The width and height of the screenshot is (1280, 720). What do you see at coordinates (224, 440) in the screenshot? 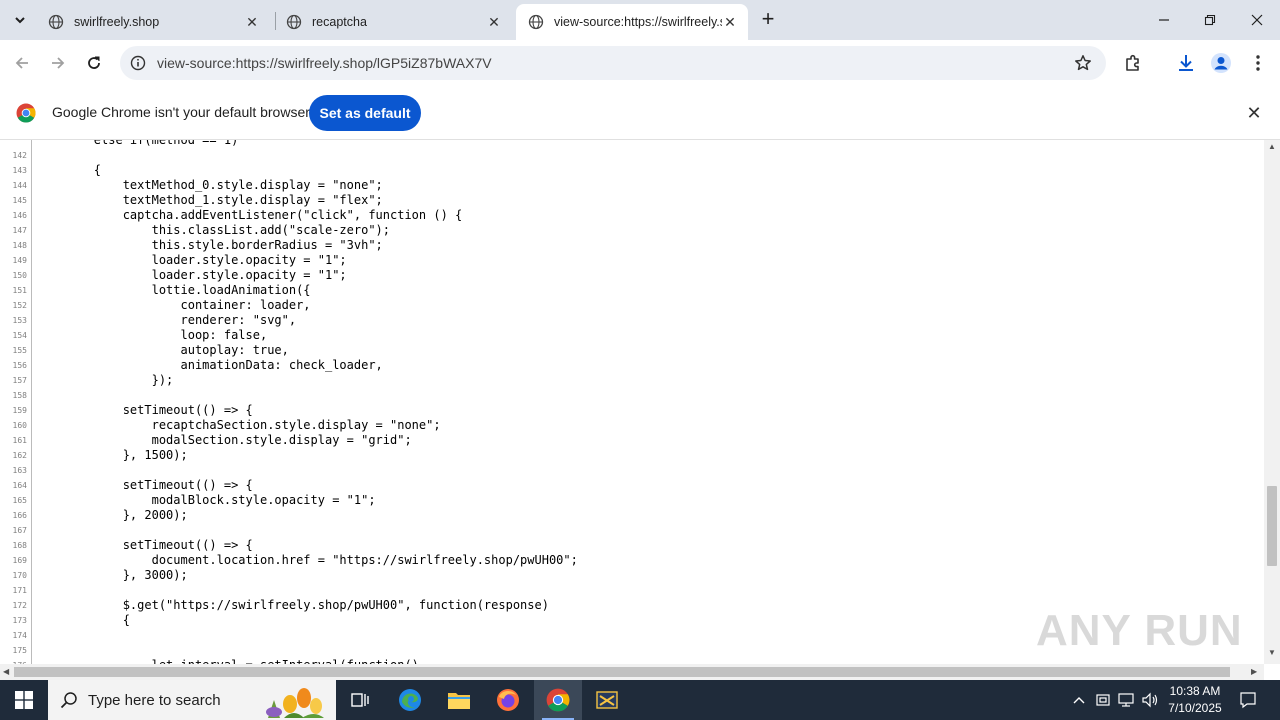
I see `source-code-text: modalSection.style.display = "grid";` at bounding box center [224, 440].